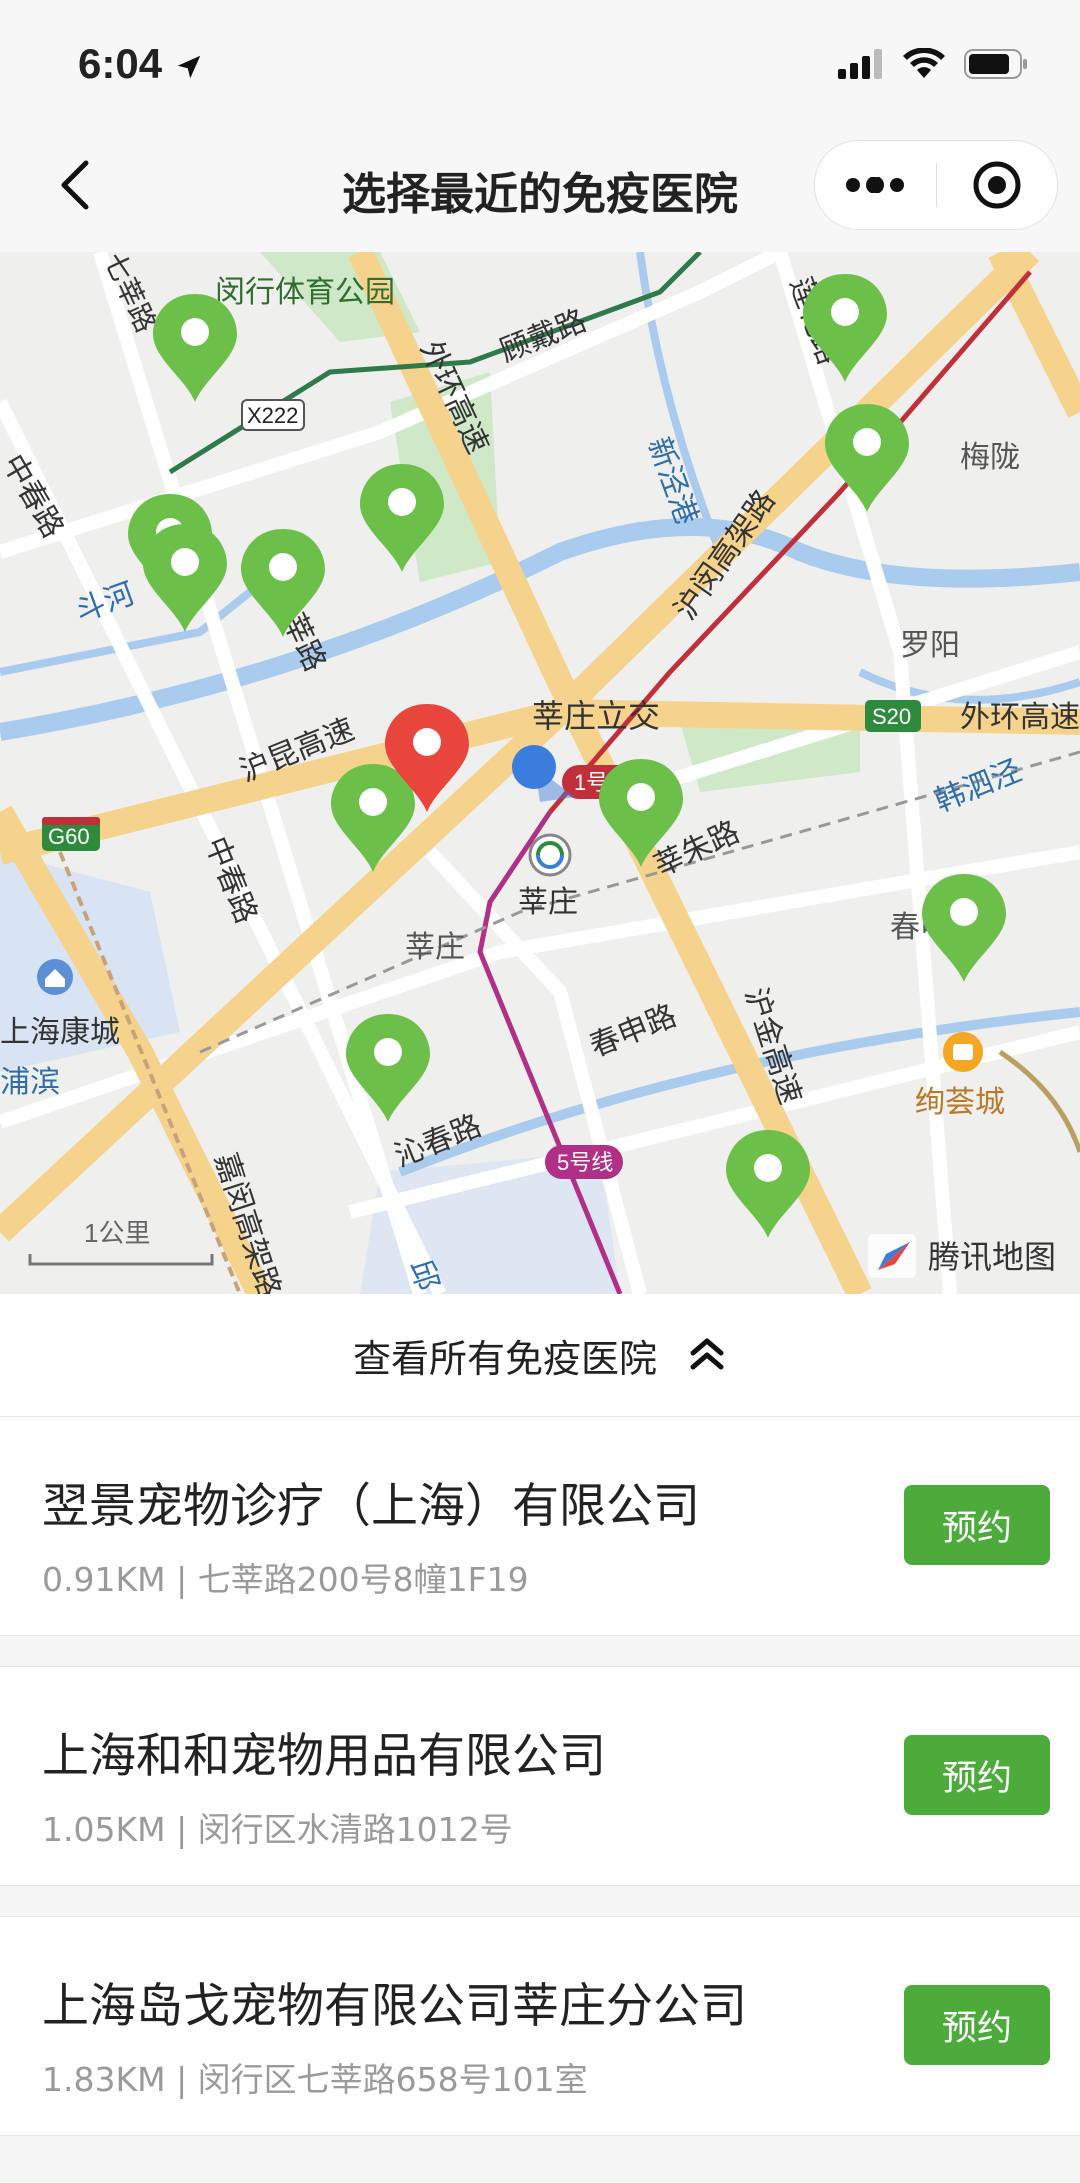  I want to click on svg-text: G60, so click(69, 836).